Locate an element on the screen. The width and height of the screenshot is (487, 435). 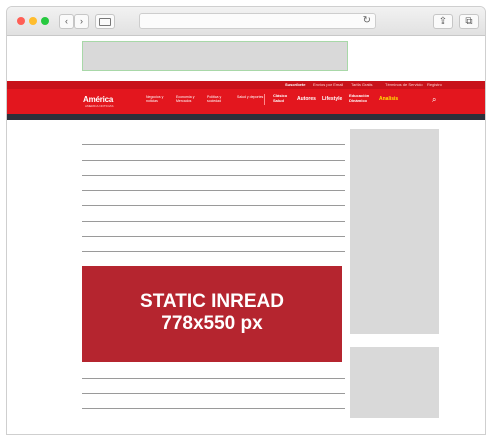
utility-link: Suscríbete is located at coordinates (295, 84).